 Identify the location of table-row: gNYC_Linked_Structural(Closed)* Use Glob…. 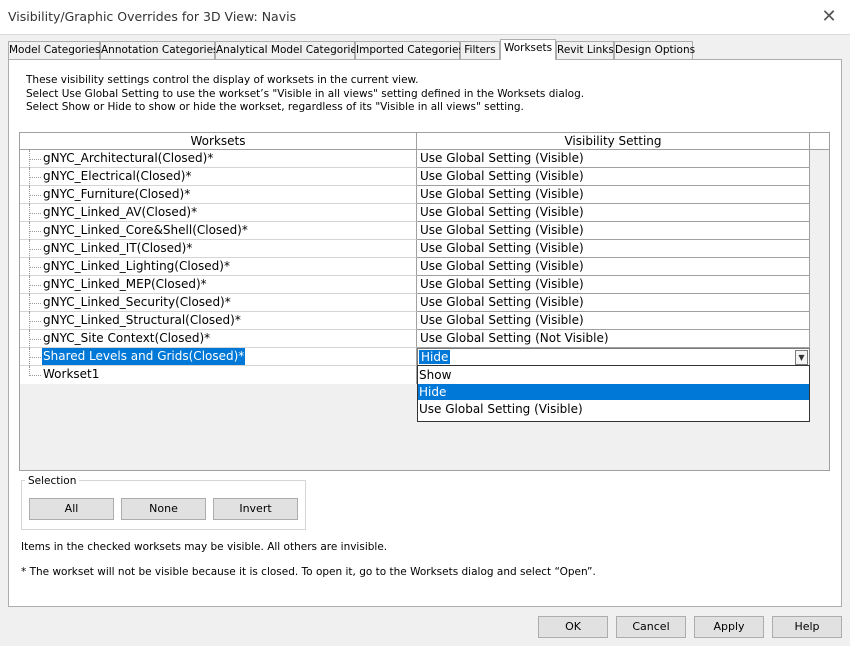
(416, 321).